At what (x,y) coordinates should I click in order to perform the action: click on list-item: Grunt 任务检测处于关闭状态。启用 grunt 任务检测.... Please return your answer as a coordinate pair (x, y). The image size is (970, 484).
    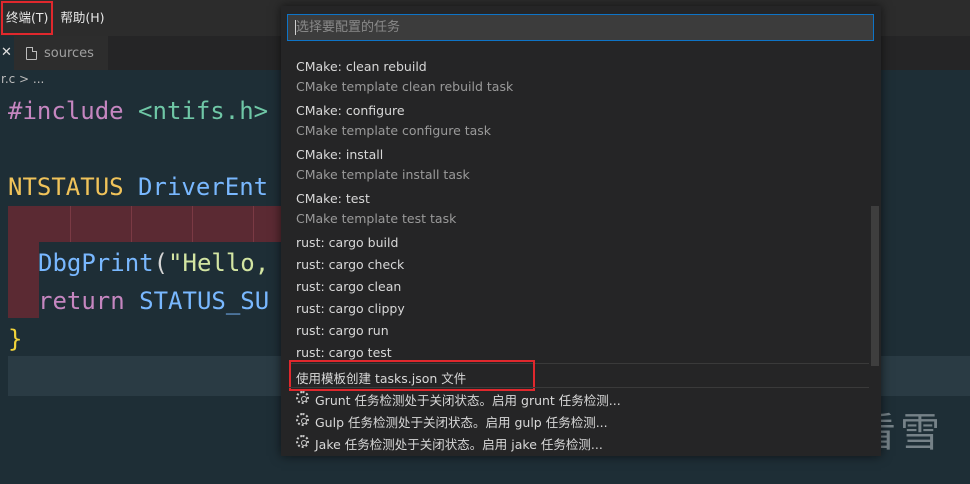
    Looking at the image, I should click on (575, 398).